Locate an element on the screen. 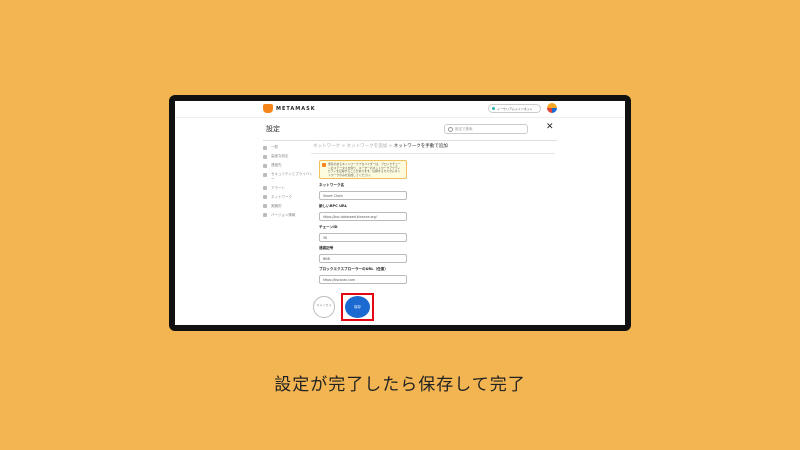 The height and width of the screenshot is (450, 800). network-name-field: ネットワーク名 Smart Chain is located at coordinates (436, 191).